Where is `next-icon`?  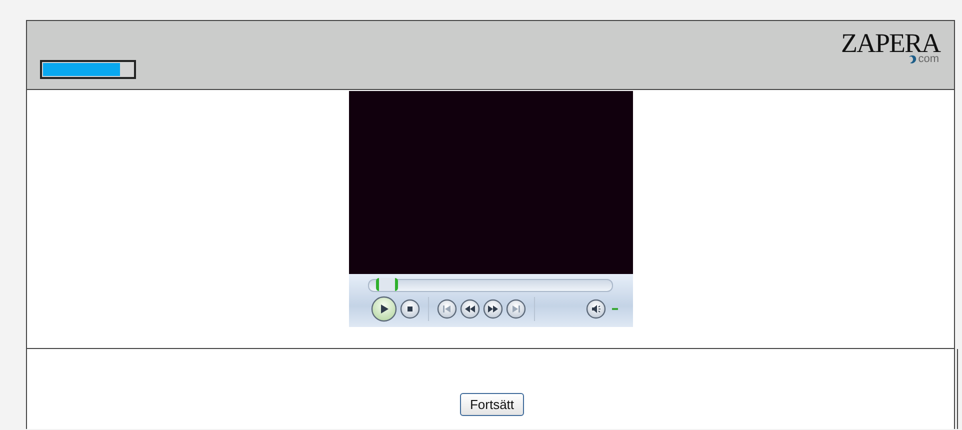 next-icon is located at coordinates (516, 309).